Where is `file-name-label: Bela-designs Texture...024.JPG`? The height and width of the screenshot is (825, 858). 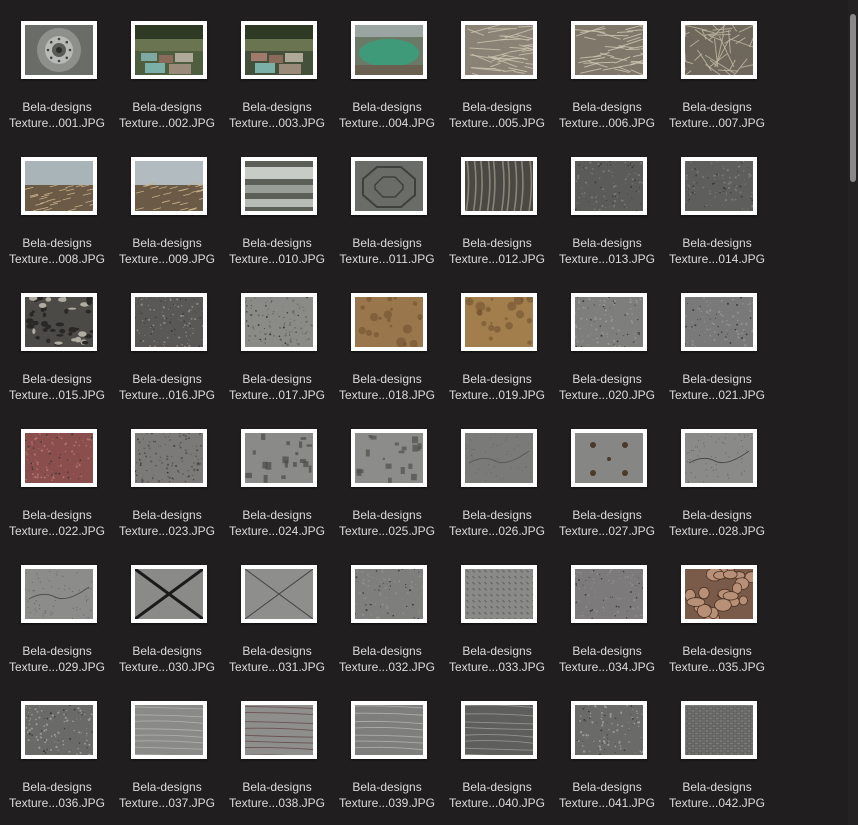
file-name-label: Bela-designs Texture...024.JPG is located at coordinates (277, 523).